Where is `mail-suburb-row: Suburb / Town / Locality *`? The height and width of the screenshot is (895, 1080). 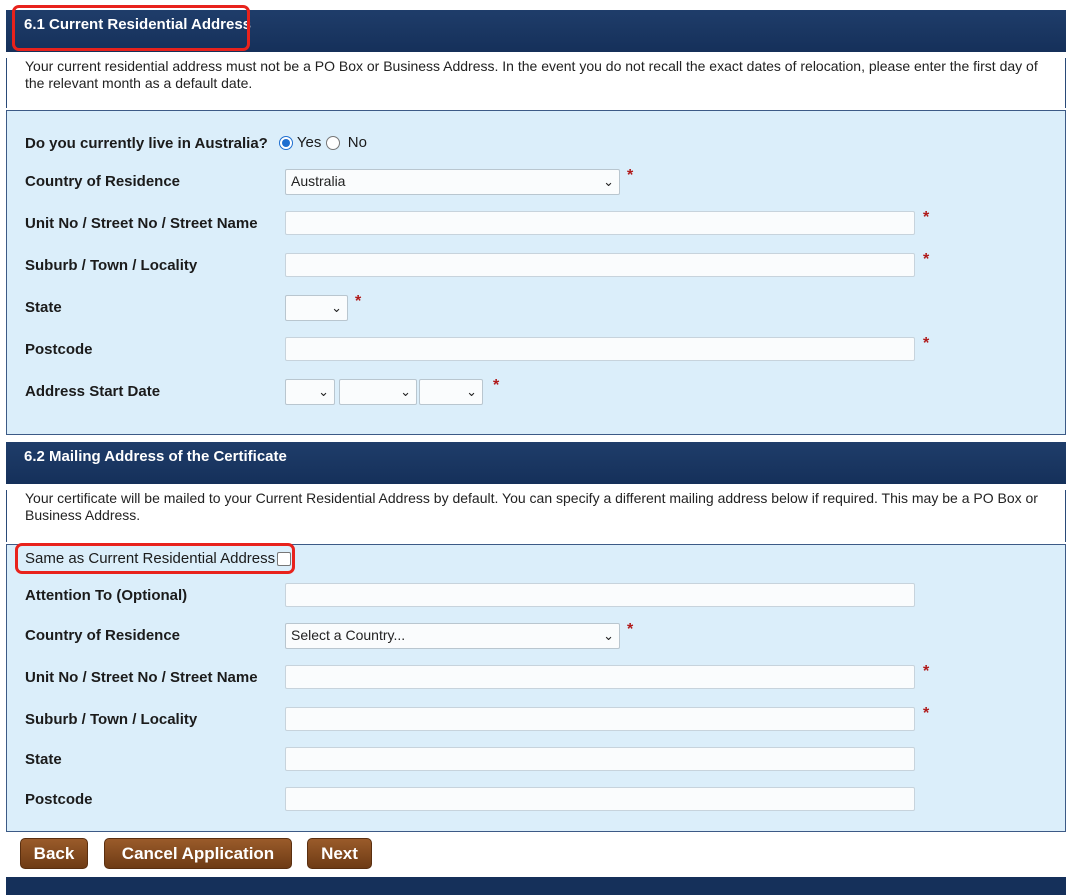
mail-suburb-row: Suburb / Town / Locality * is located at coordinates (536, 721).